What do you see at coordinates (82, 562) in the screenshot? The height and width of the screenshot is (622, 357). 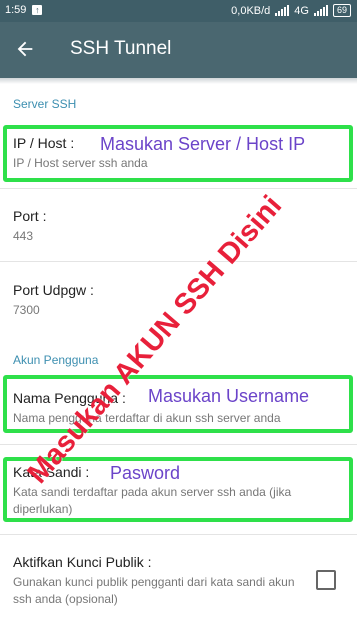 I see `pref-pubkey-title: Aktifkan Kunci Publik :` at bounding box center [82, 562].